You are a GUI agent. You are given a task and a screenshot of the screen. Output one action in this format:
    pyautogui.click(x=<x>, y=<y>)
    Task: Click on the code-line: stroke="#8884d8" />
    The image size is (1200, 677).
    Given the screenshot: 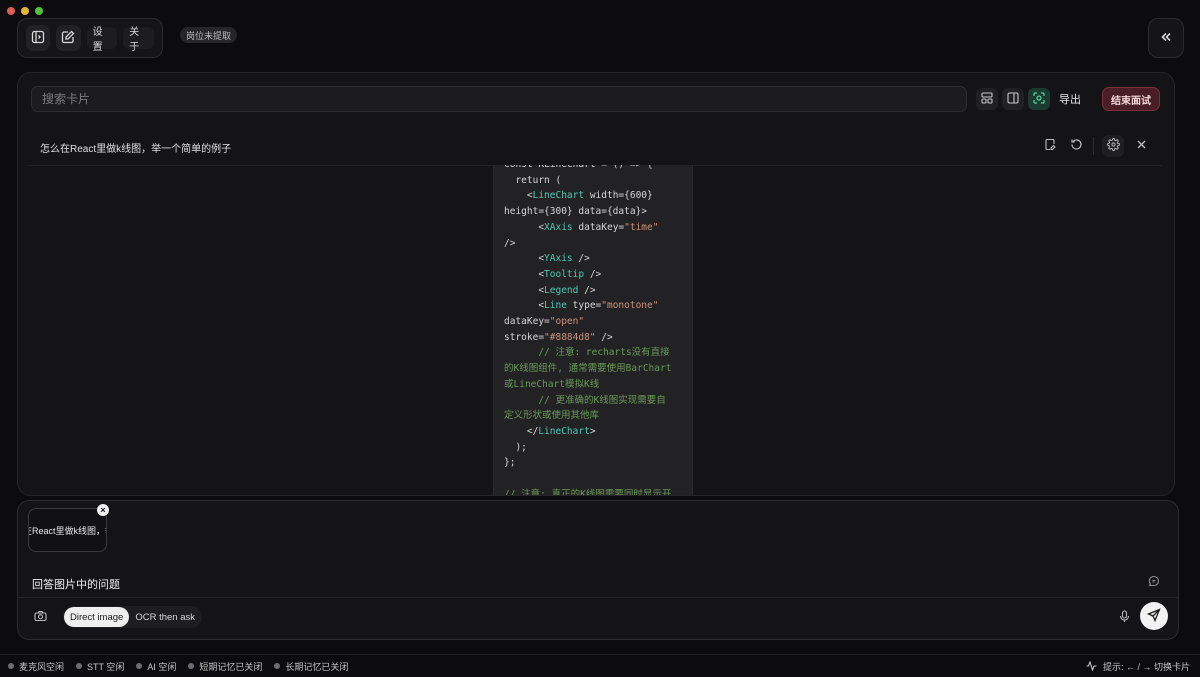 What is the action you would take?
    pyautogui.click(x=594, y=338)
    